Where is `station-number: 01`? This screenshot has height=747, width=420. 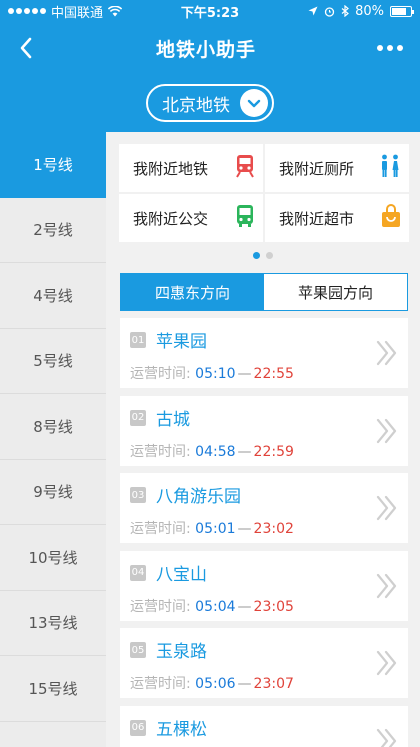
station-number: 01 is located at coordinates (138, 340).